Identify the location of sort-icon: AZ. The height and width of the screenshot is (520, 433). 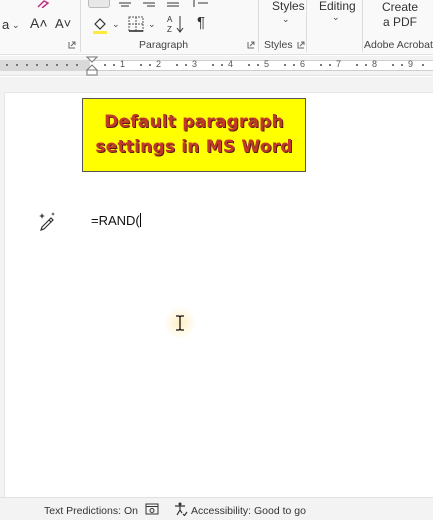
(176, 24).